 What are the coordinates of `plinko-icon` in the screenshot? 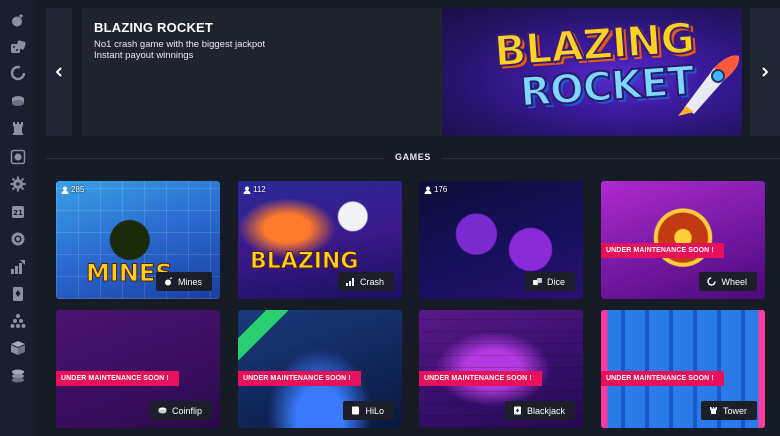 It's located at (18, 321).